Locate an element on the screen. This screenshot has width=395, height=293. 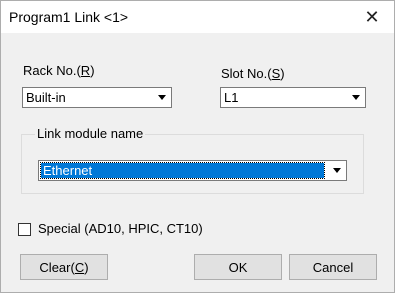
special-checkbox is located at coordinates (24, 229).